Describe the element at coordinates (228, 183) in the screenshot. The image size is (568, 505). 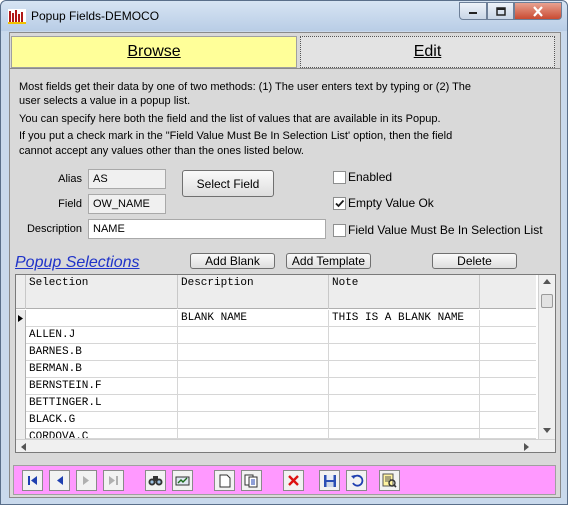
I see `select-field-button: Select Field` at that location.